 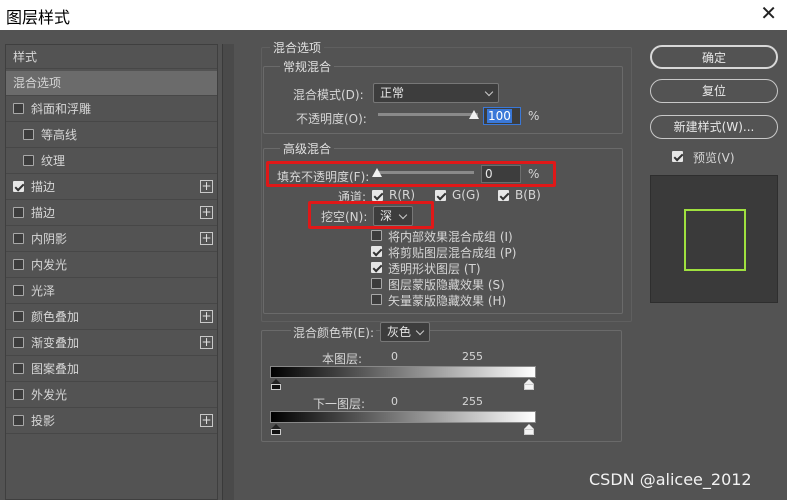 What do you see at coordinates (111, 317) in the screenshot?
I see `style-item: 颜色叠加 +` at bounding box center [111, 317].